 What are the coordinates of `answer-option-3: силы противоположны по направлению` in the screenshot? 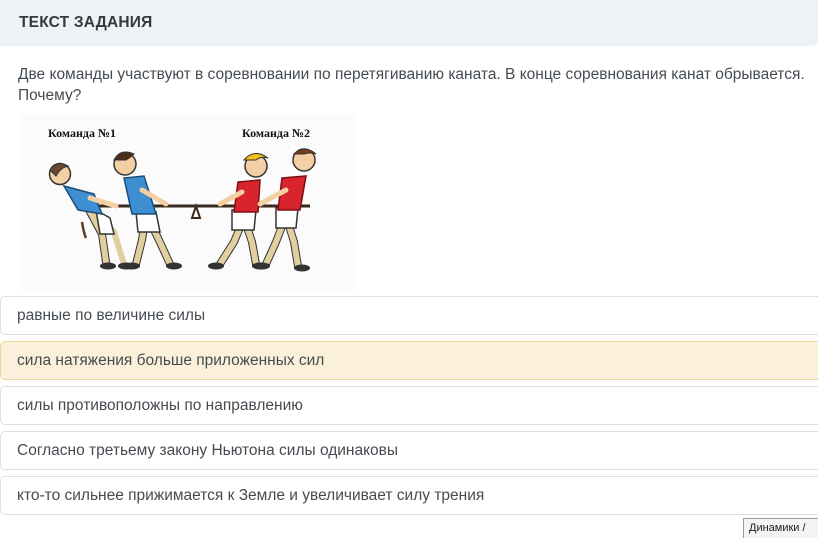 It's located at (409, 405).